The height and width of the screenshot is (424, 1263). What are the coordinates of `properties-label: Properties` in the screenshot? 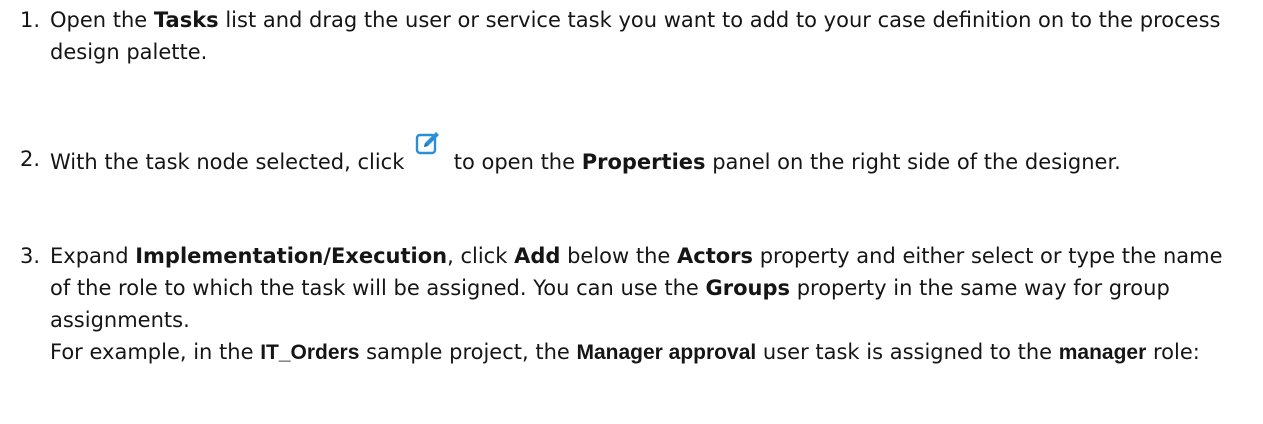 It's located at (643, 162).